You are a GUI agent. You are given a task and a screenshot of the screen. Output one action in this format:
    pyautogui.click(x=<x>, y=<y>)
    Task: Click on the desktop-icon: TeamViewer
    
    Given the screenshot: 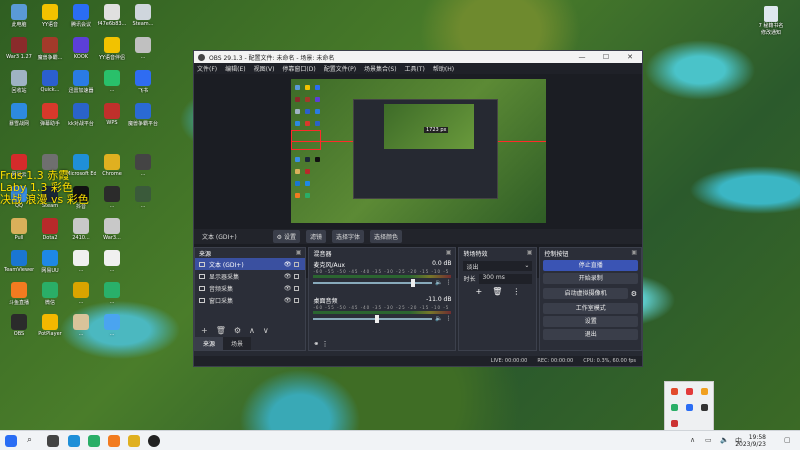 What is the action you would take?
    pyautogui.click(x=19, y=261)
    